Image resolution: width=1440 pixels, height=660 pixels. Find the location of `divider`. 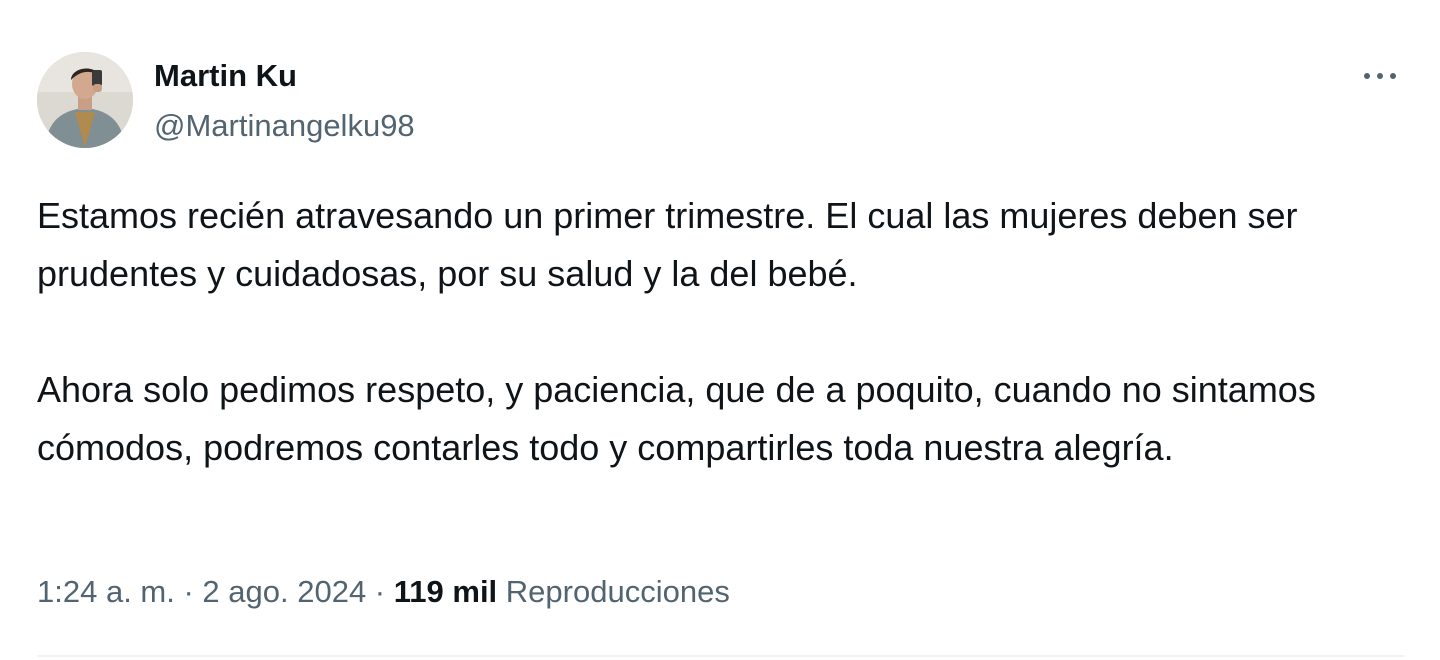

divider is located at coordinates (720, 656).